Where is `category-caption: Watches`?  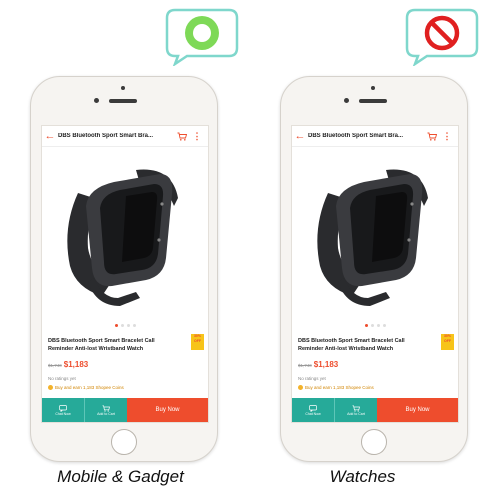 category-caption: Watches is located at coordinates (362, 476).